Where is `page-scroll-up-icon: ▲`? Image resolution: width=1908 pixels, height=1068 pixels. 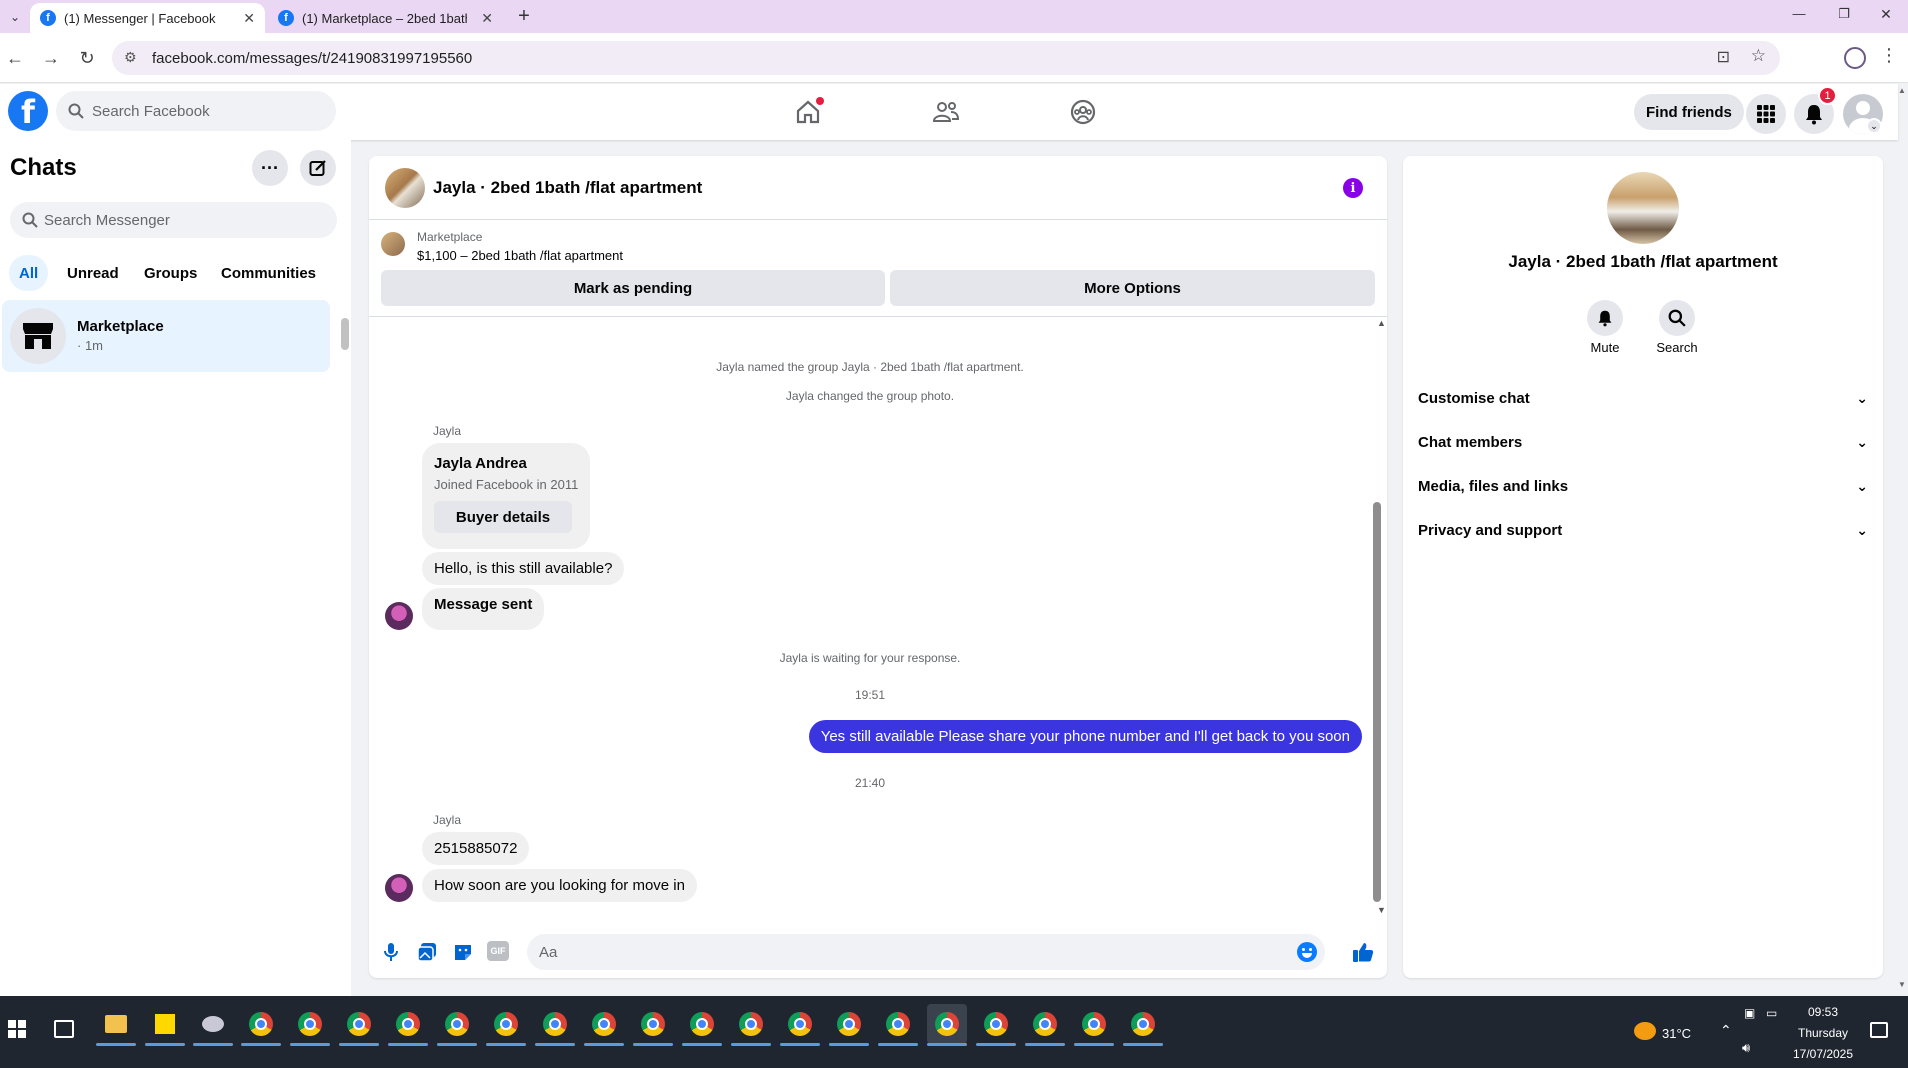
page-scroll-up-icon: ▲ is located at coordinates (1903, 91).